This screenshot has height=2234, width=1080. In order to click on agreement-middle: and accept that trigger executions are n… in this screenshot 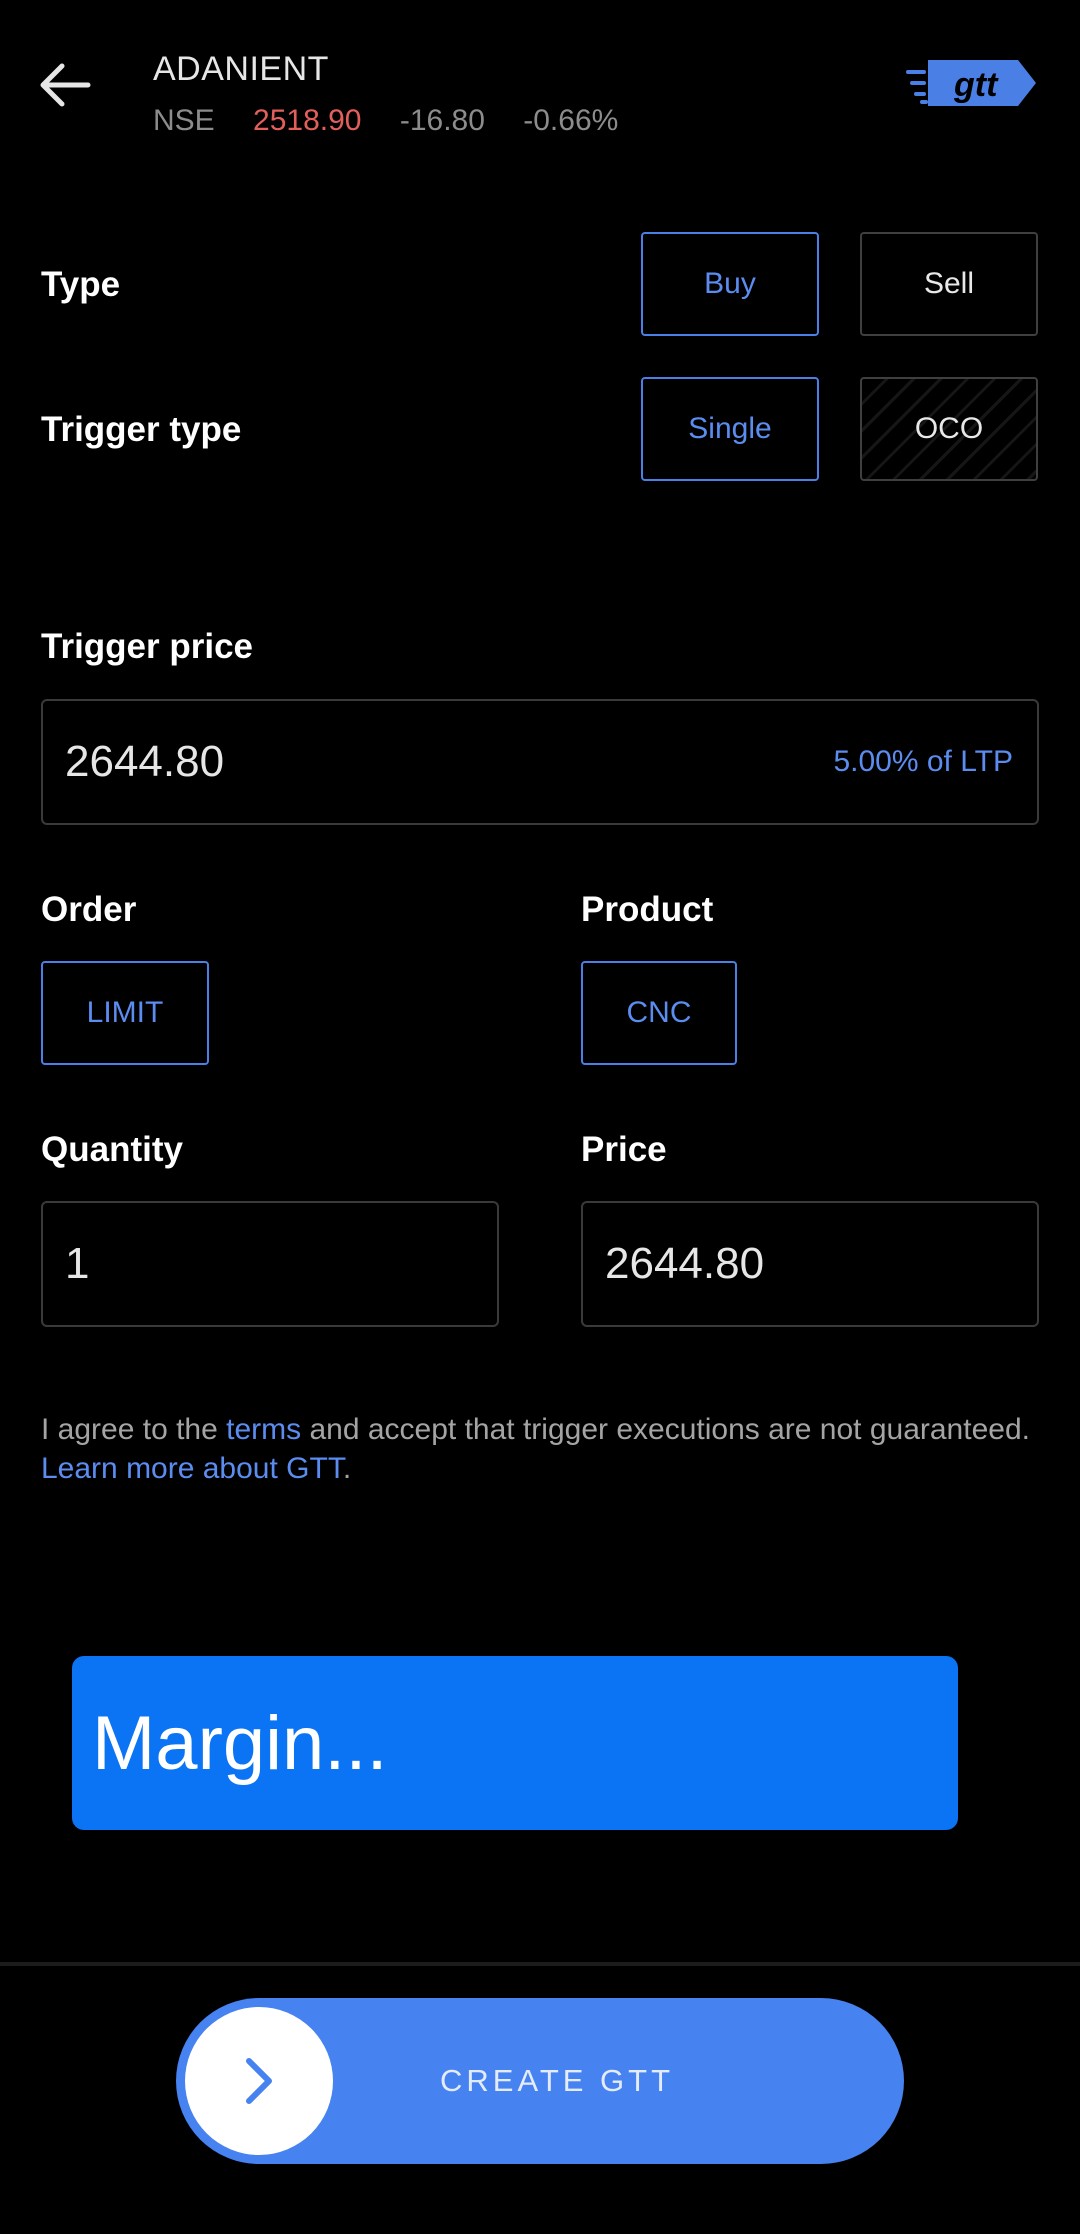, I will do `click(665, 1429)`.